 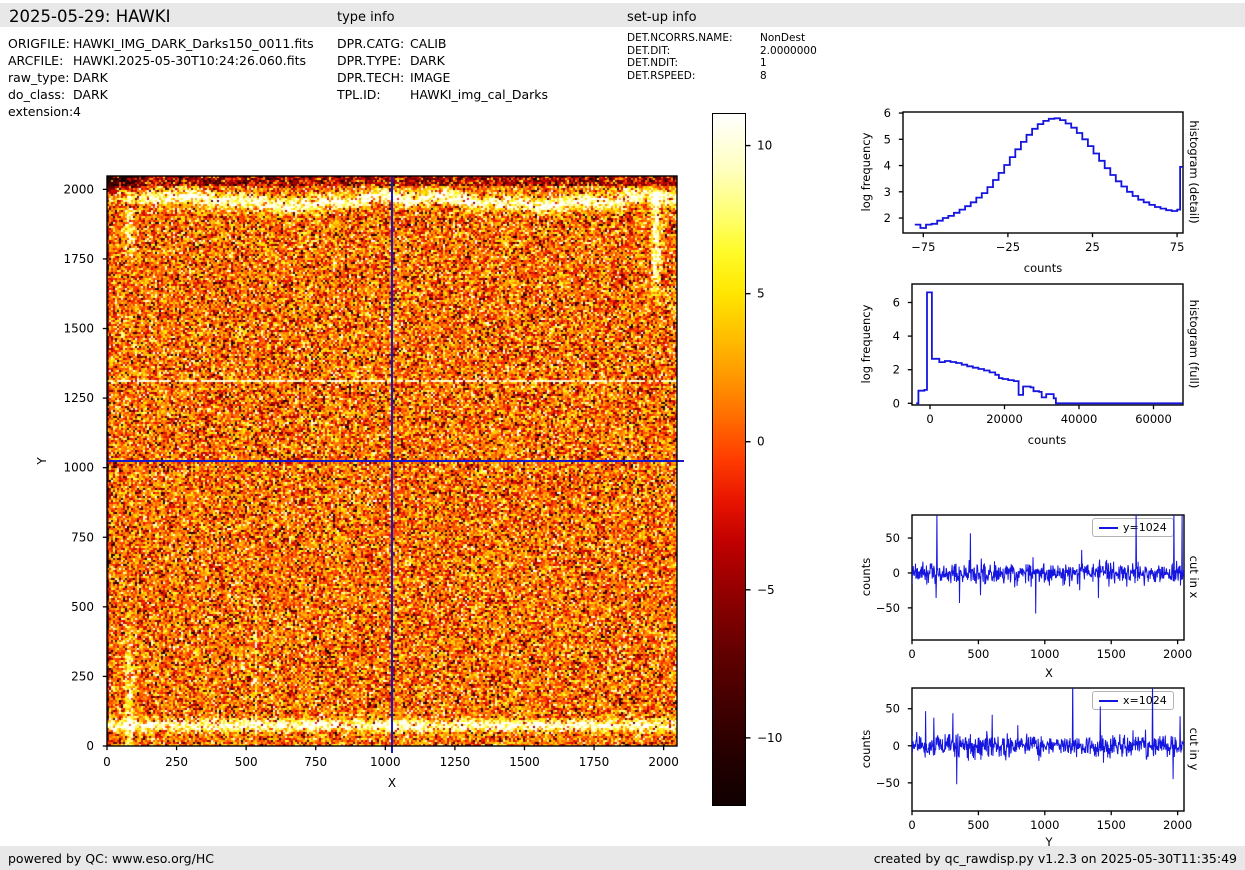 I want to click on svg-text: 1750, so click(x=594, y=762).